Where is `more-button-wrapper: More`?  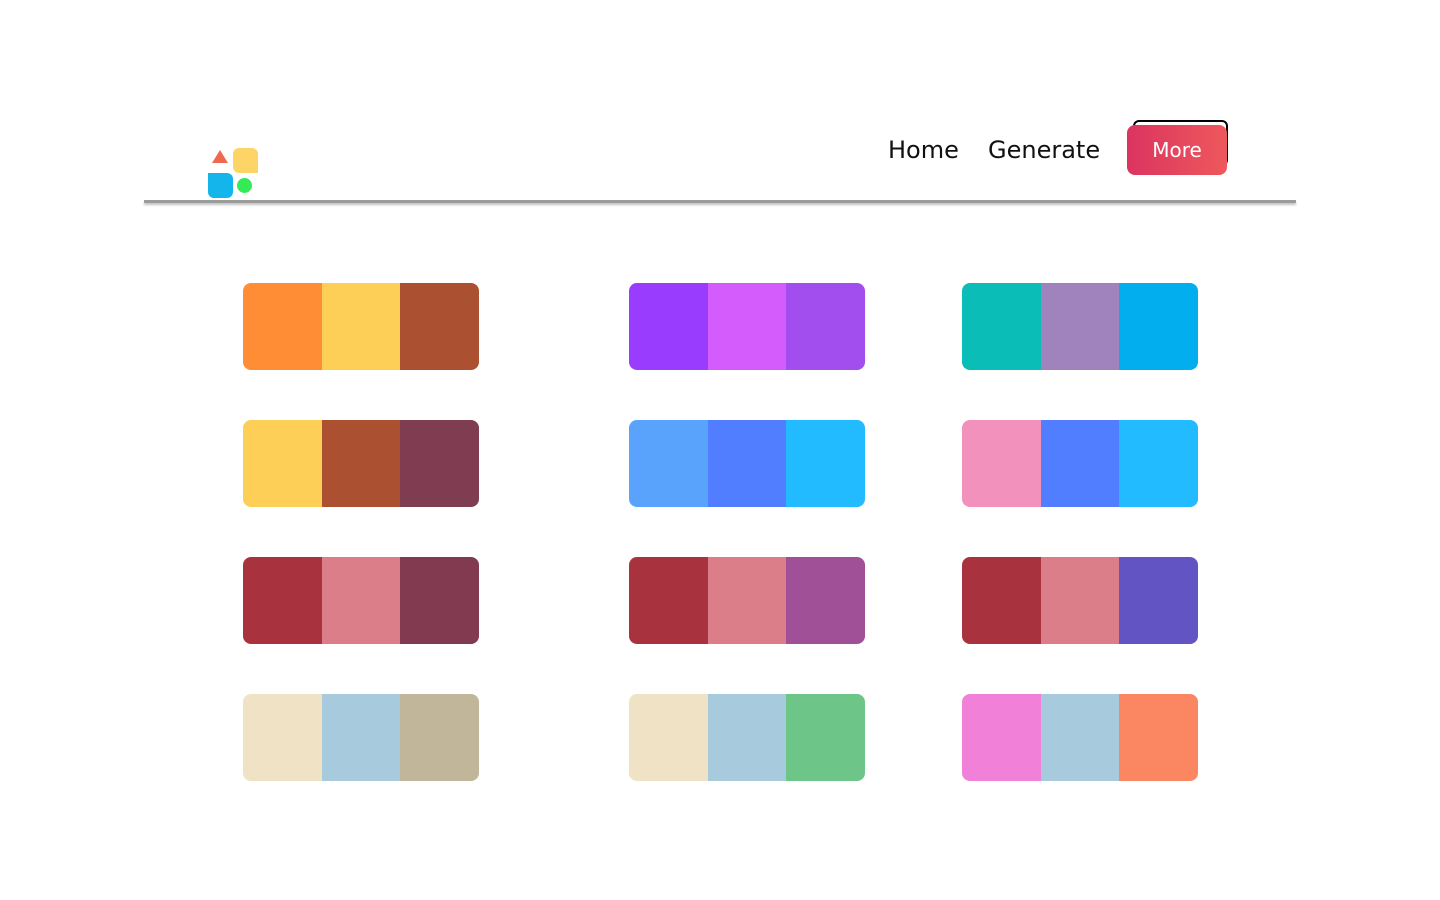 more-button-wrapper: More is located at coordinates (1180, 147).